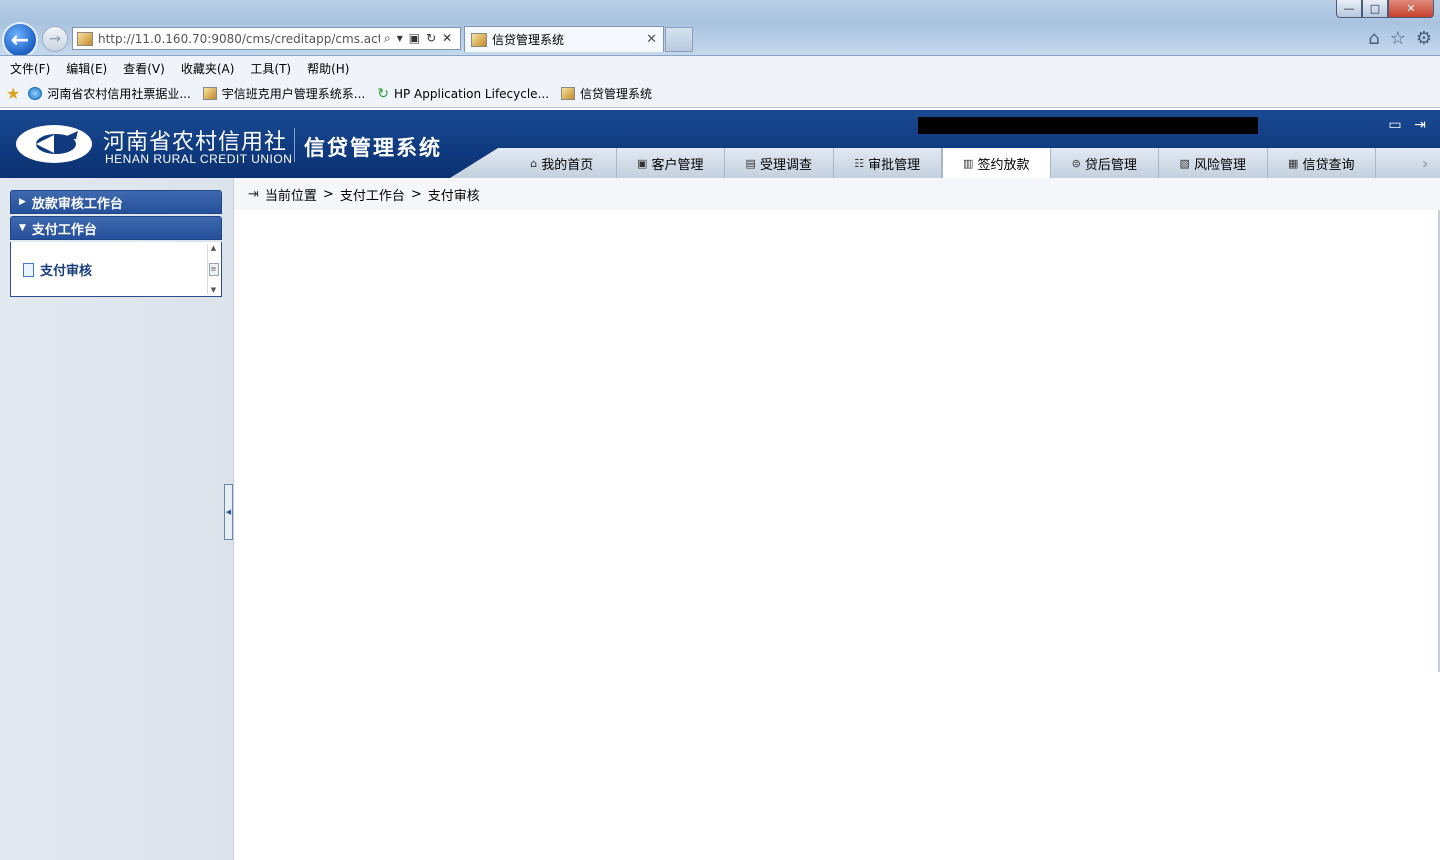  Describe the element at coordinates (294, 145) in the screenshot. I see `logo-divider` at that location.